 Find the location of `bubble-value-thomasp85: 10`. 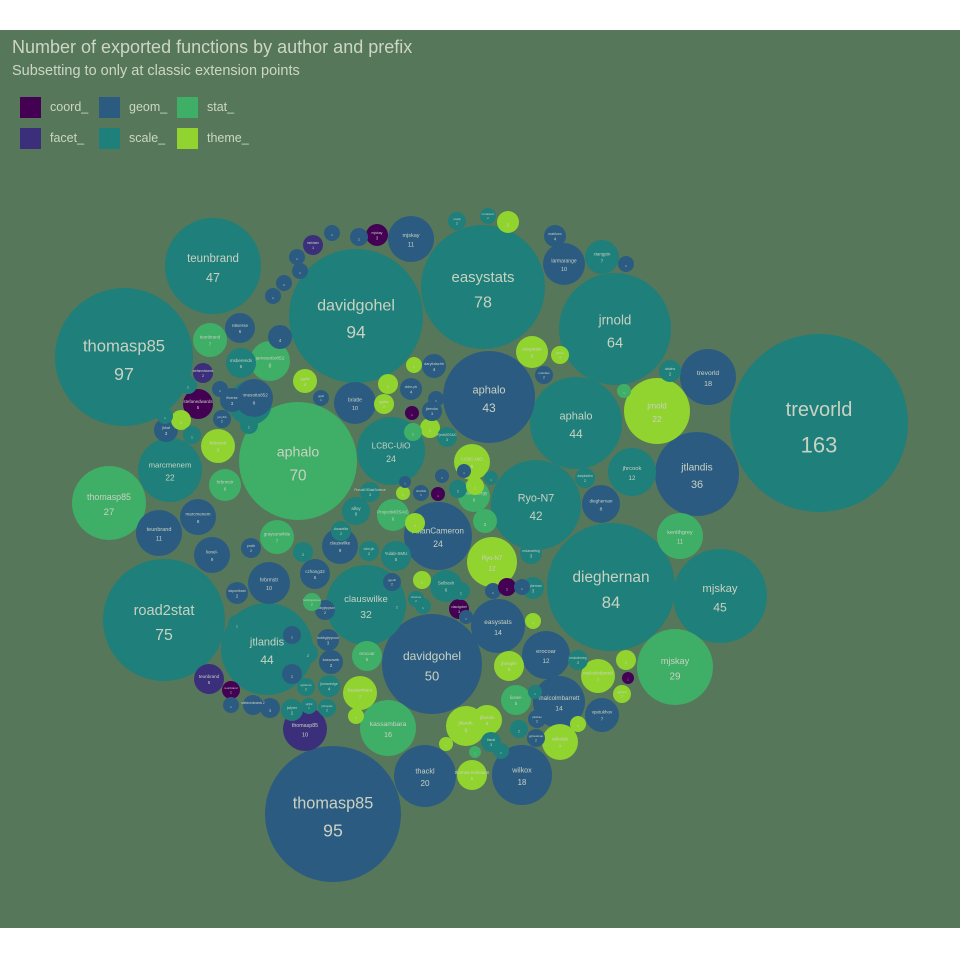

bubble-value-thomasp85: 10 is located at coordinates (305, 735).